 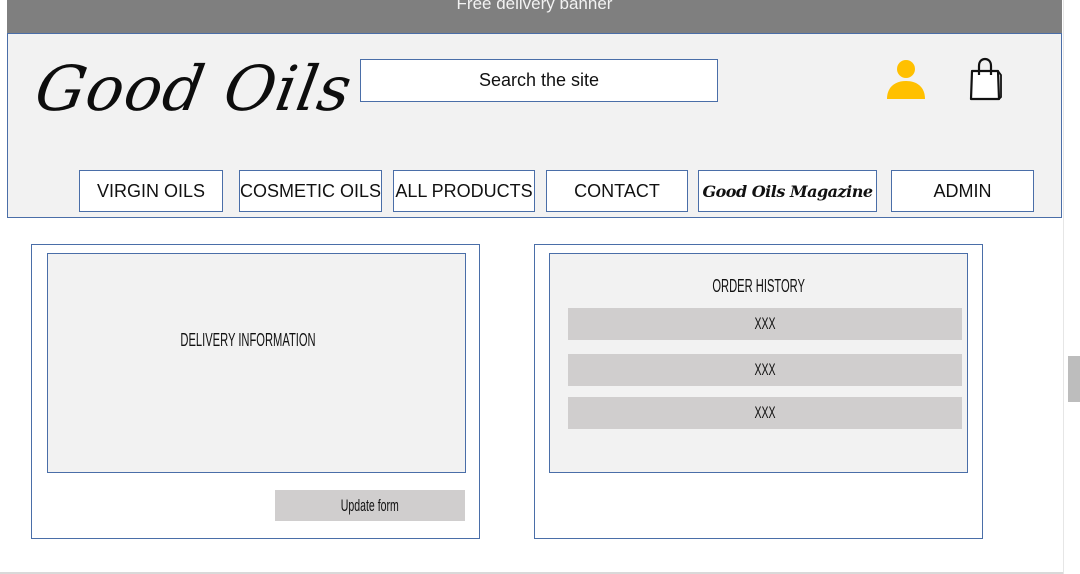 What do you see at coordinates (1074, 379) in the screenshot?
I see `scrollbar-thumb` at bounding box center [1074, 379].